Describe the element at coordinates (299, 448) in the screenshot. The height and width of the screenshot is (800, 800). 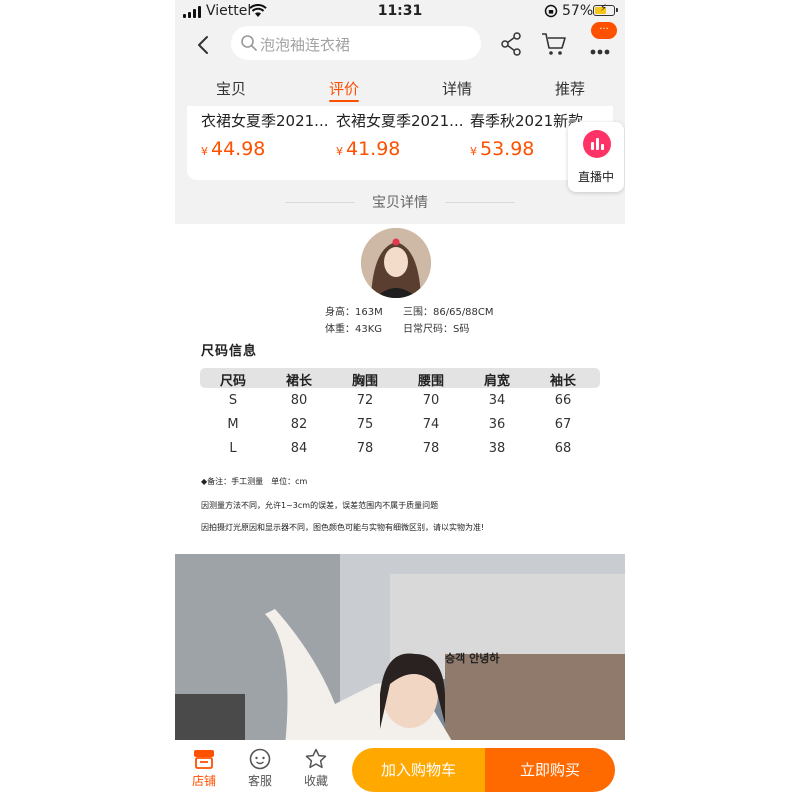
I see `table-cell: 84` at that location.